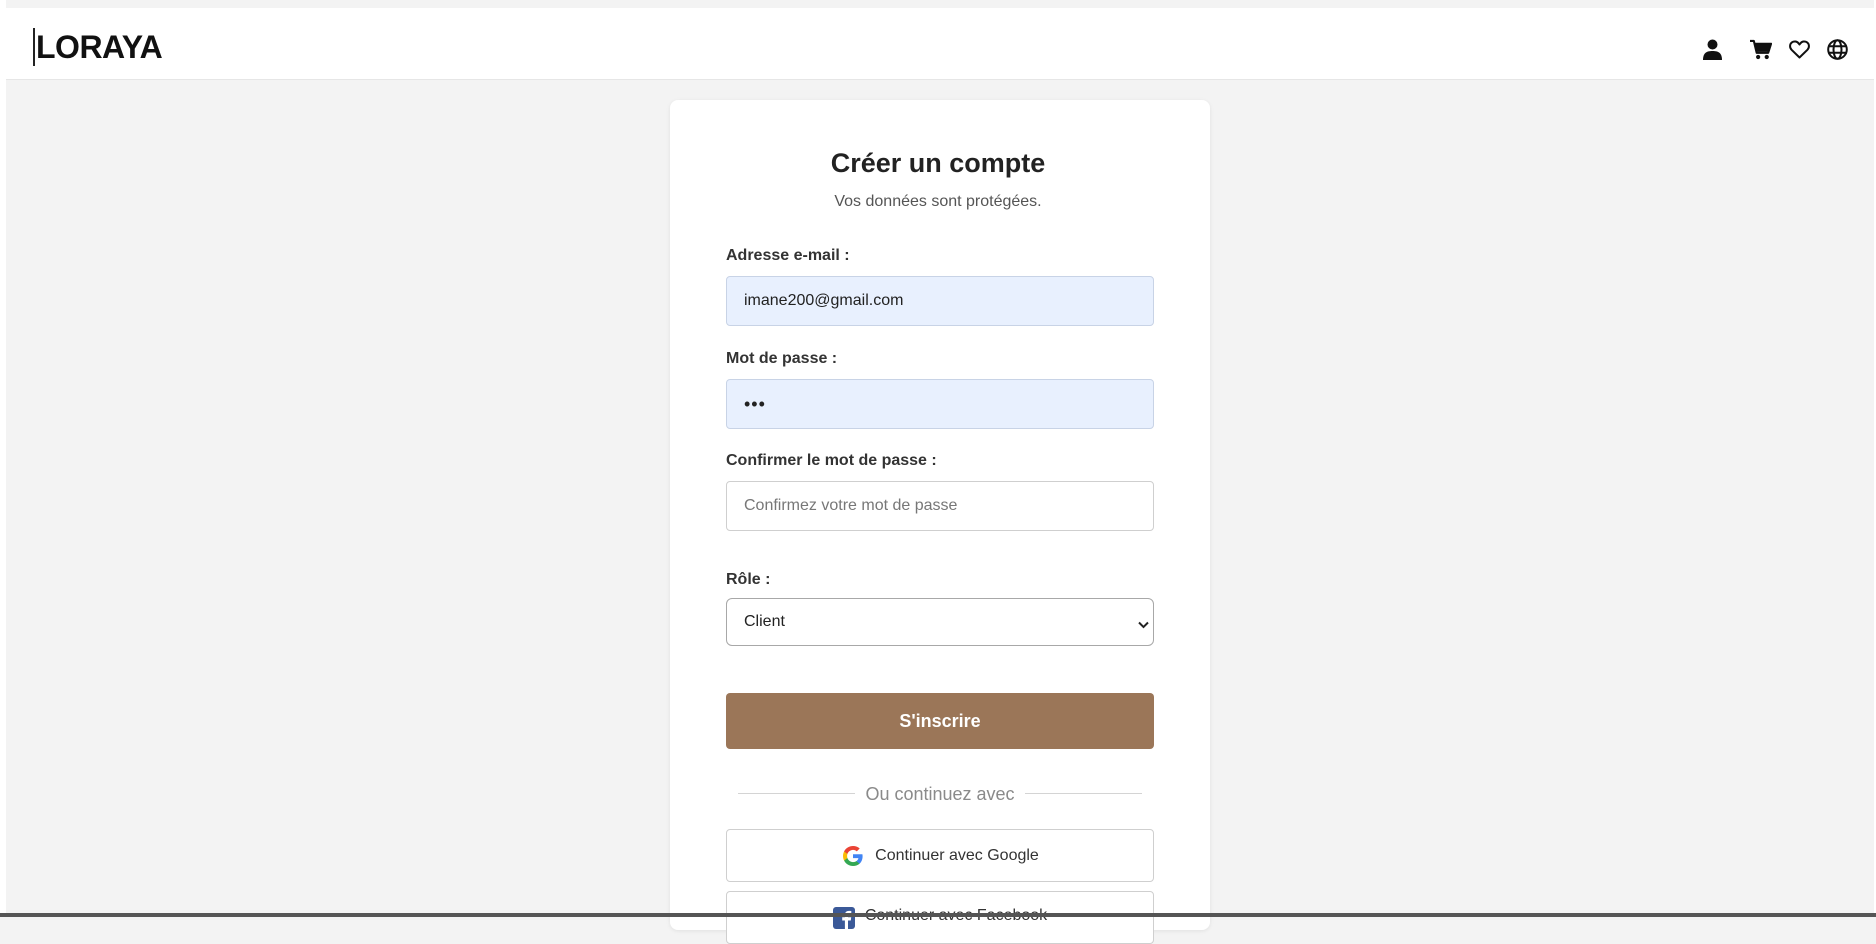 This screenshot has width=1876, height=944. I want to click on heart-icon, so click(1799, 49).